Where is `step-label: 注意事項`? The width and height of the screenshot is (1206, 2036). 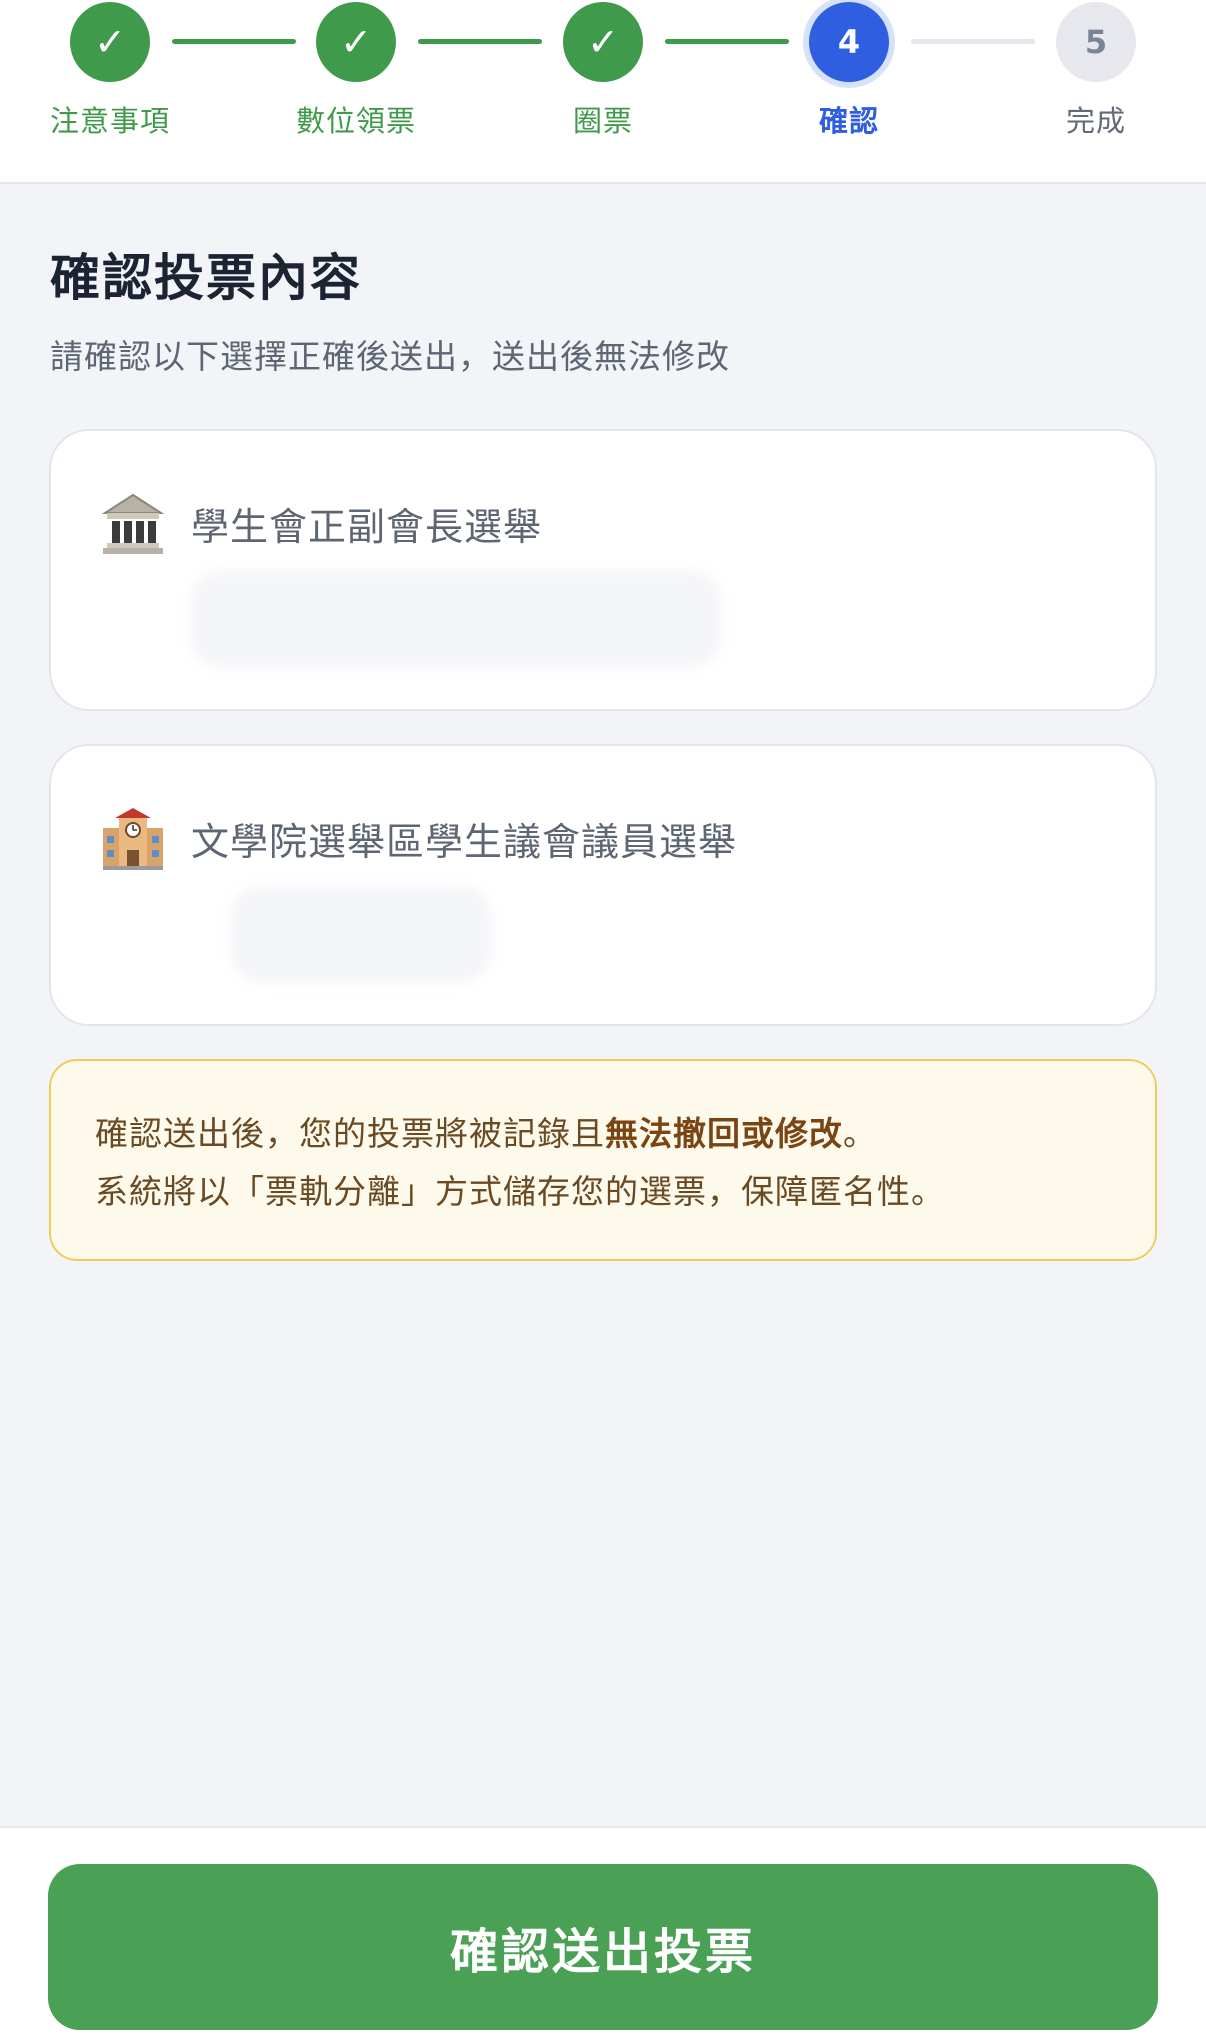
step-label: 注意事項 is located at coordinates (109, 121).